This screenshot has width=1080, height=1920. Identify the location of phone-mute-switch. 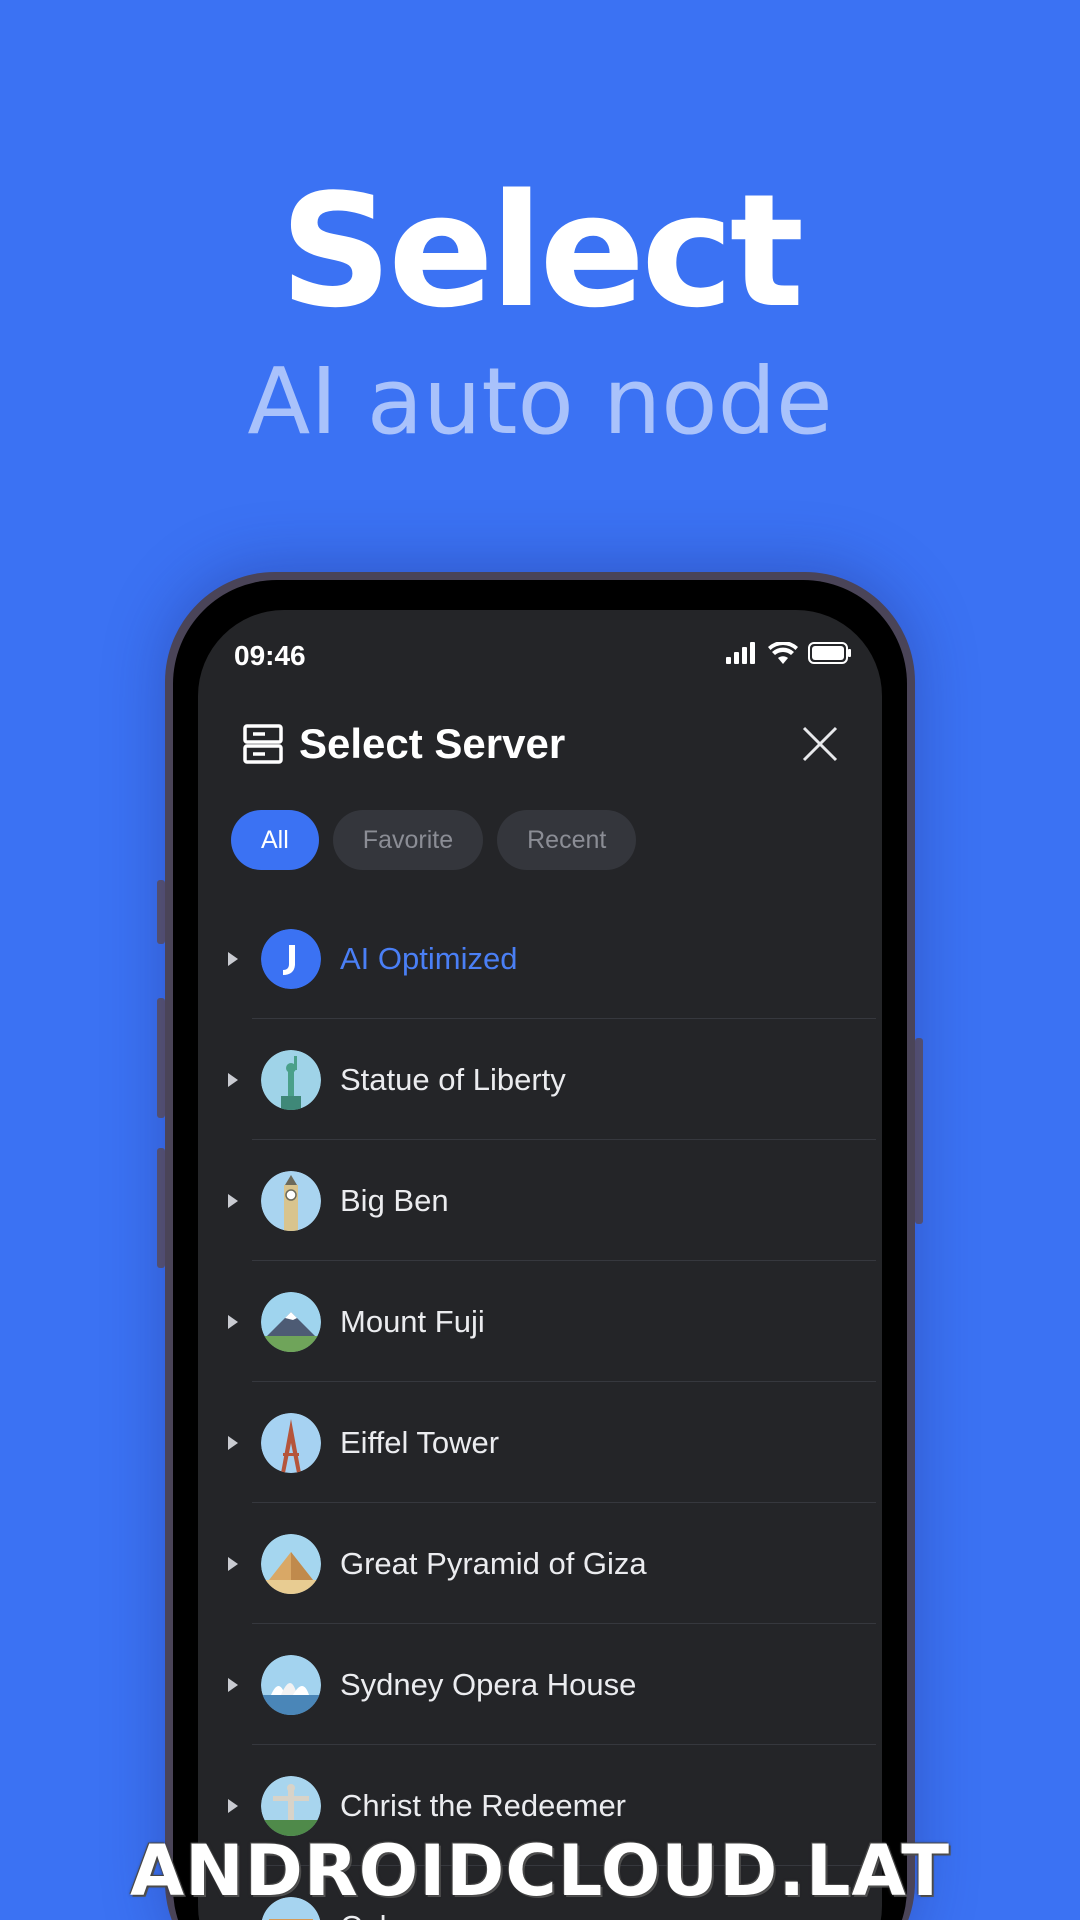
(161, 912).